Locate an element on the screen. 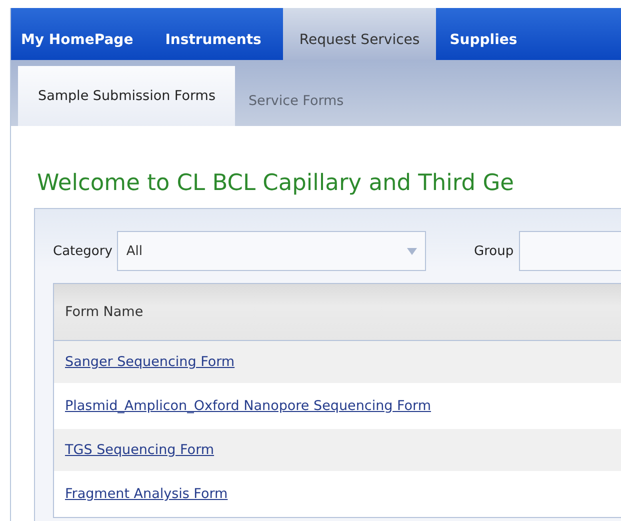 The width and height of the screenshot is (621, 521). filter-label: Category is located at coordinates (82, 251).